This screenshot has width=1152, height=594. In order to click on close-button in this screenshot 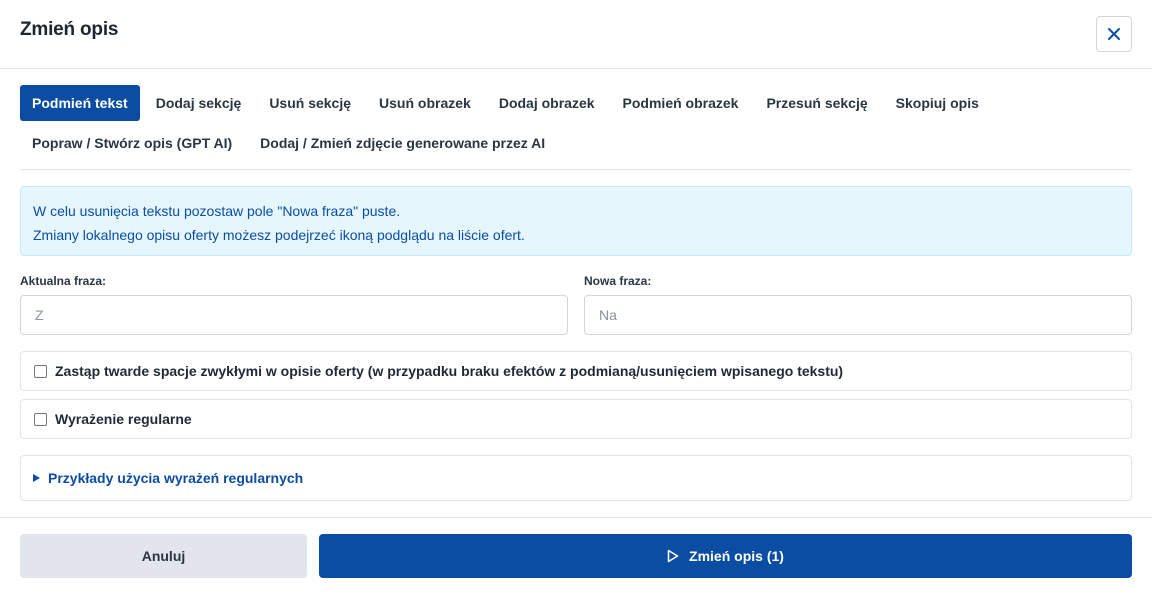, I will do `click(1114, 34)`.